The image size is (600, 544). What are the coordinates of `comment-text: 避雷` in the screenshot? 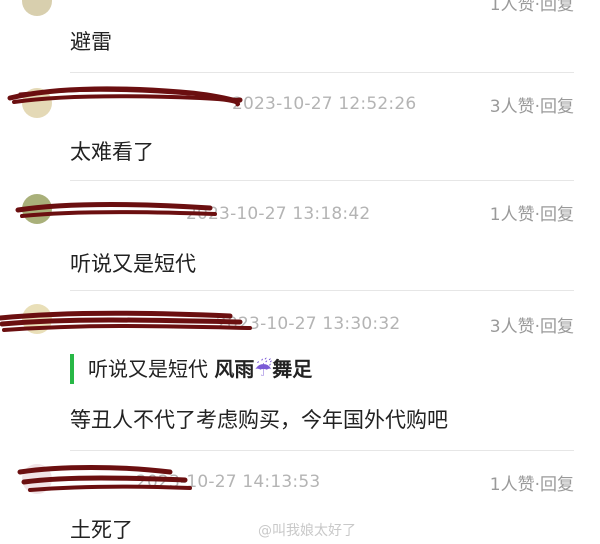 It's located at (91, 42).